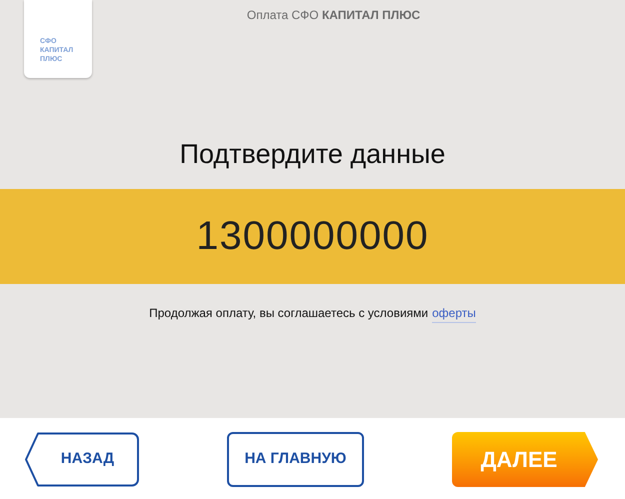 The width and height of the screenshot is (625, 499). I want to click on header-title: Оплата СФО КАПИТАЛ ПЛЮС, so click(333, 15).